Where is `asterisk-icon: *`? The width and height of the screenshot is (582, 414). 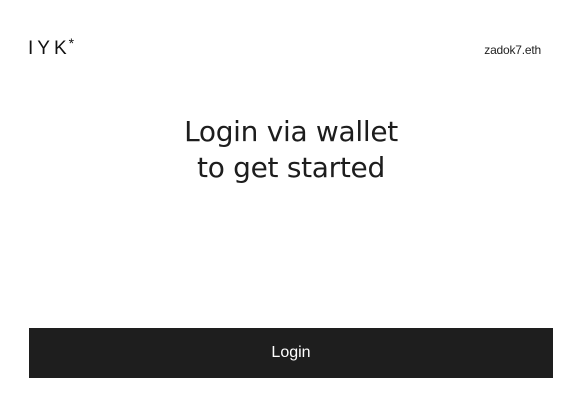 asterisk-icon: * is located at coordinates (71, 43).